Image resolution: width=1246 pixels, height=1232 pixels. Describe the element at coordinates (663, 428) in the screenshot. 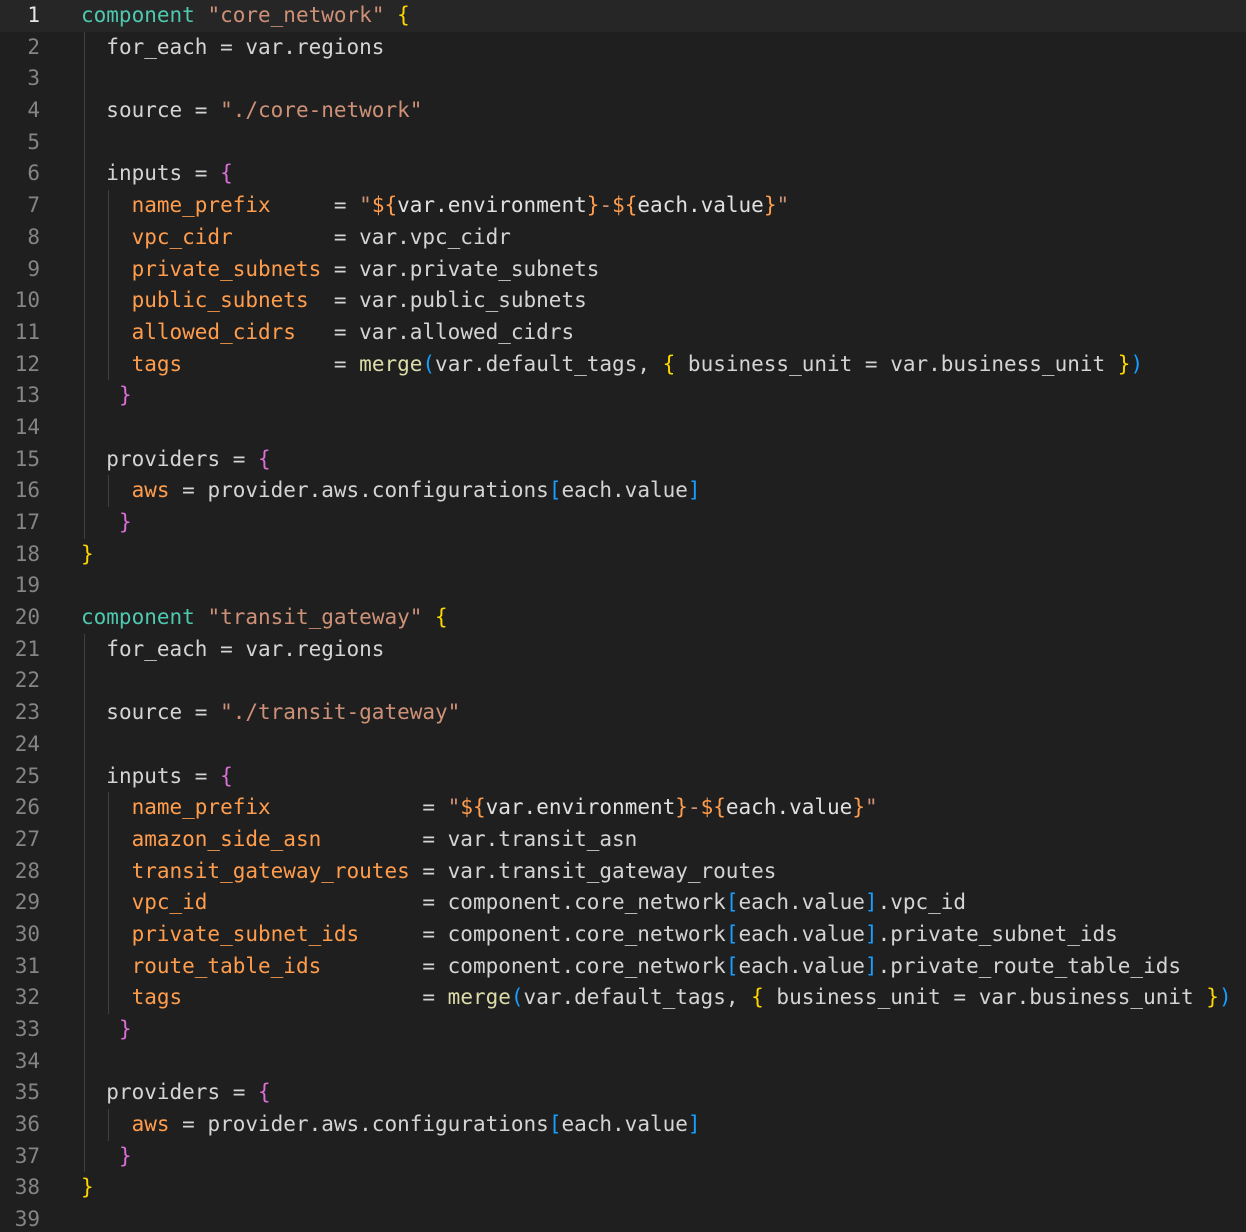

I see `code-content` at that location.